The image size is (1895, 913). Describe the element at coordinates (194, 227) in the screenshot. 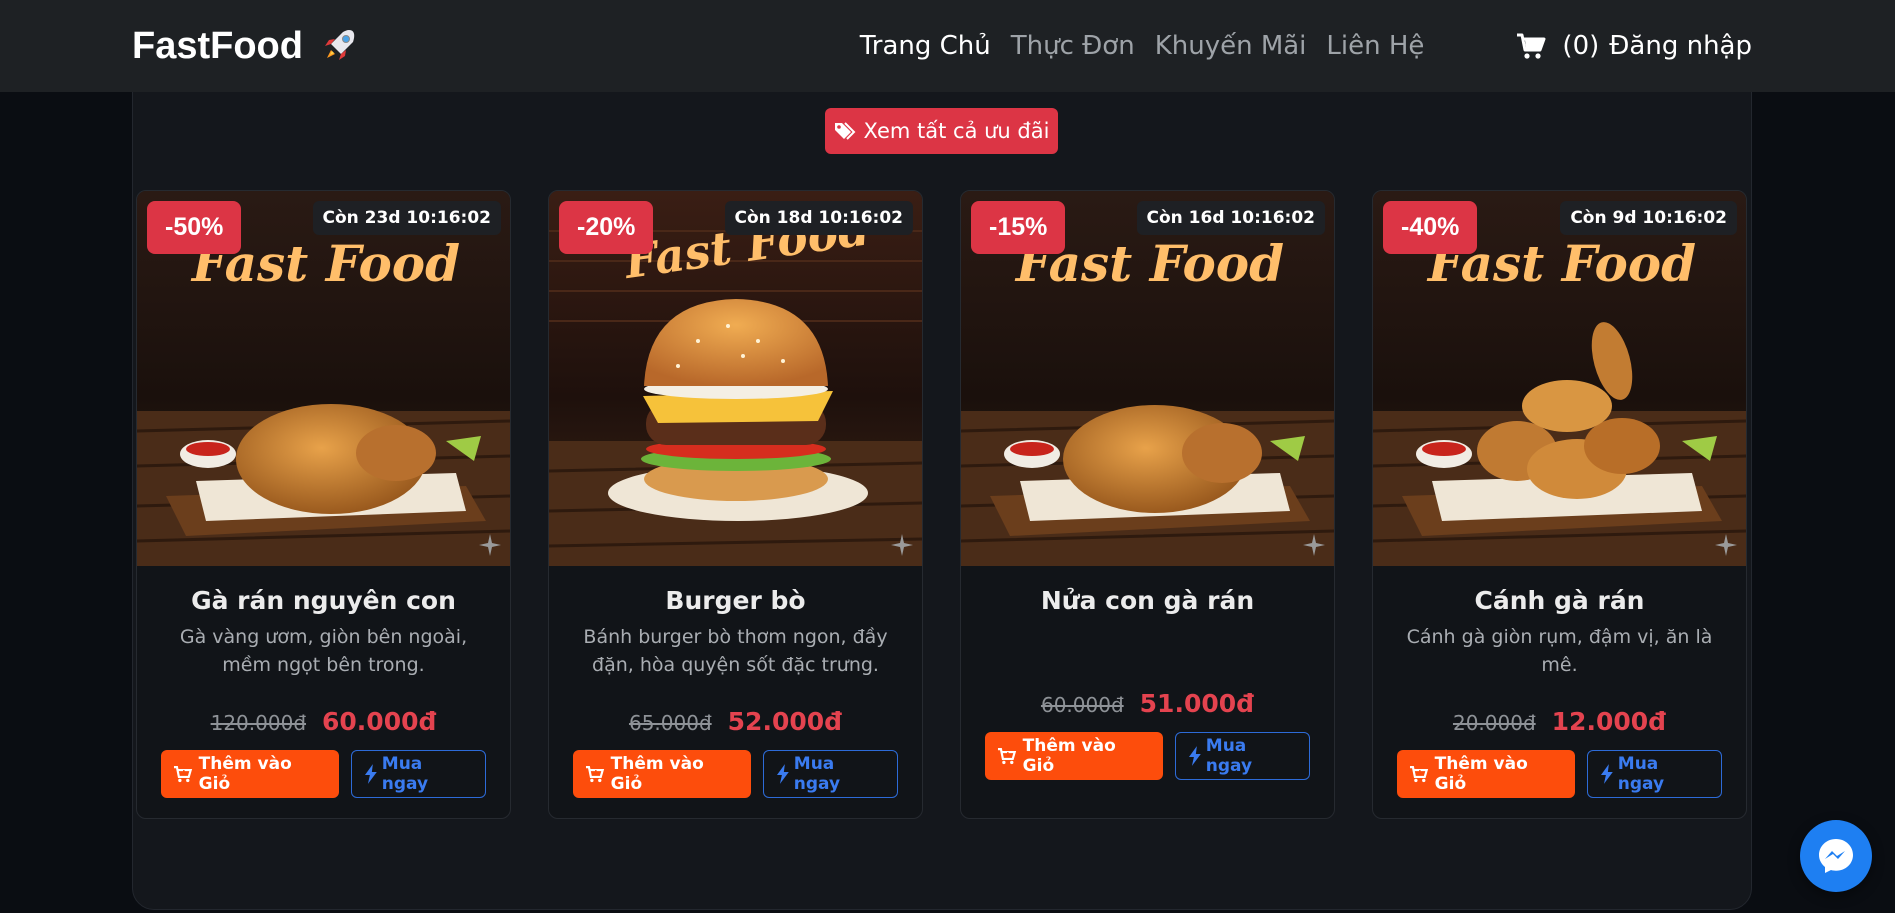

I see `discount-badge: -50%` at that location.